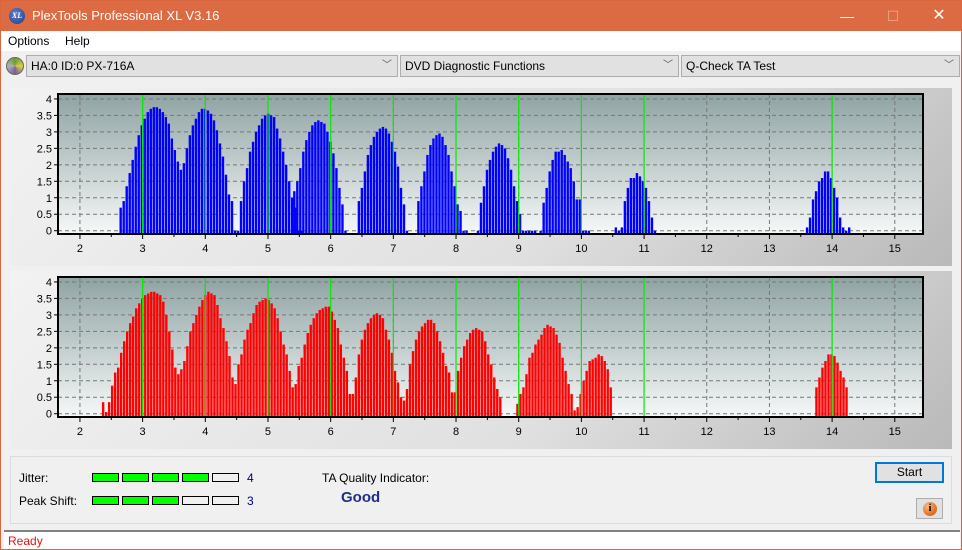 Image resolution: width=962 pixels, height=550 pixels. Describe the element at coordinates (820, 66) in the screenshot. I see `test-select: Q-Check TA Test ﹀` at that location.